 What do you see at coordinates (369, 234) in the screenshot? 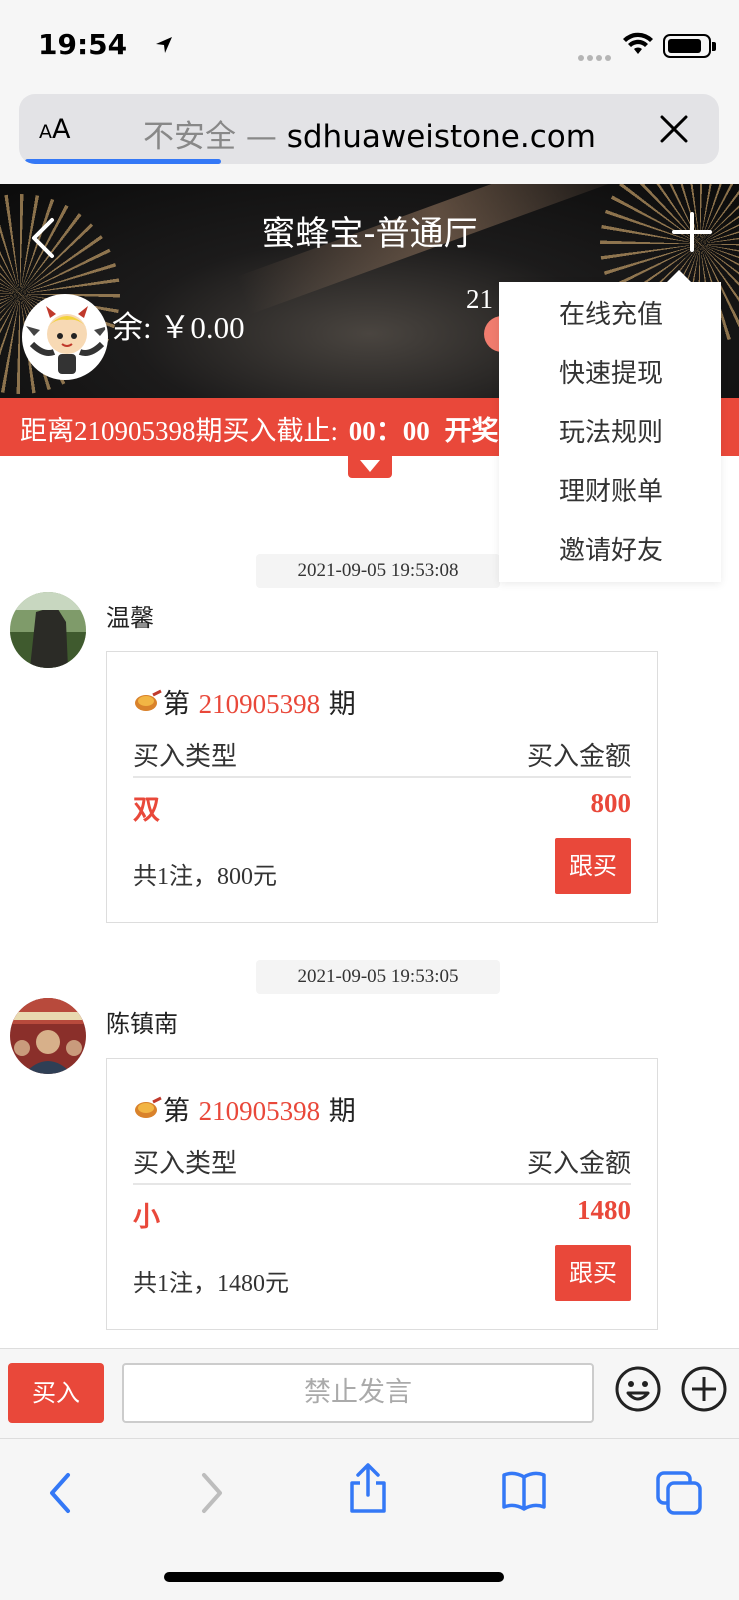
I see `room-title: 蜜蜂宝-普通厅` at bounding box center [369, 234].